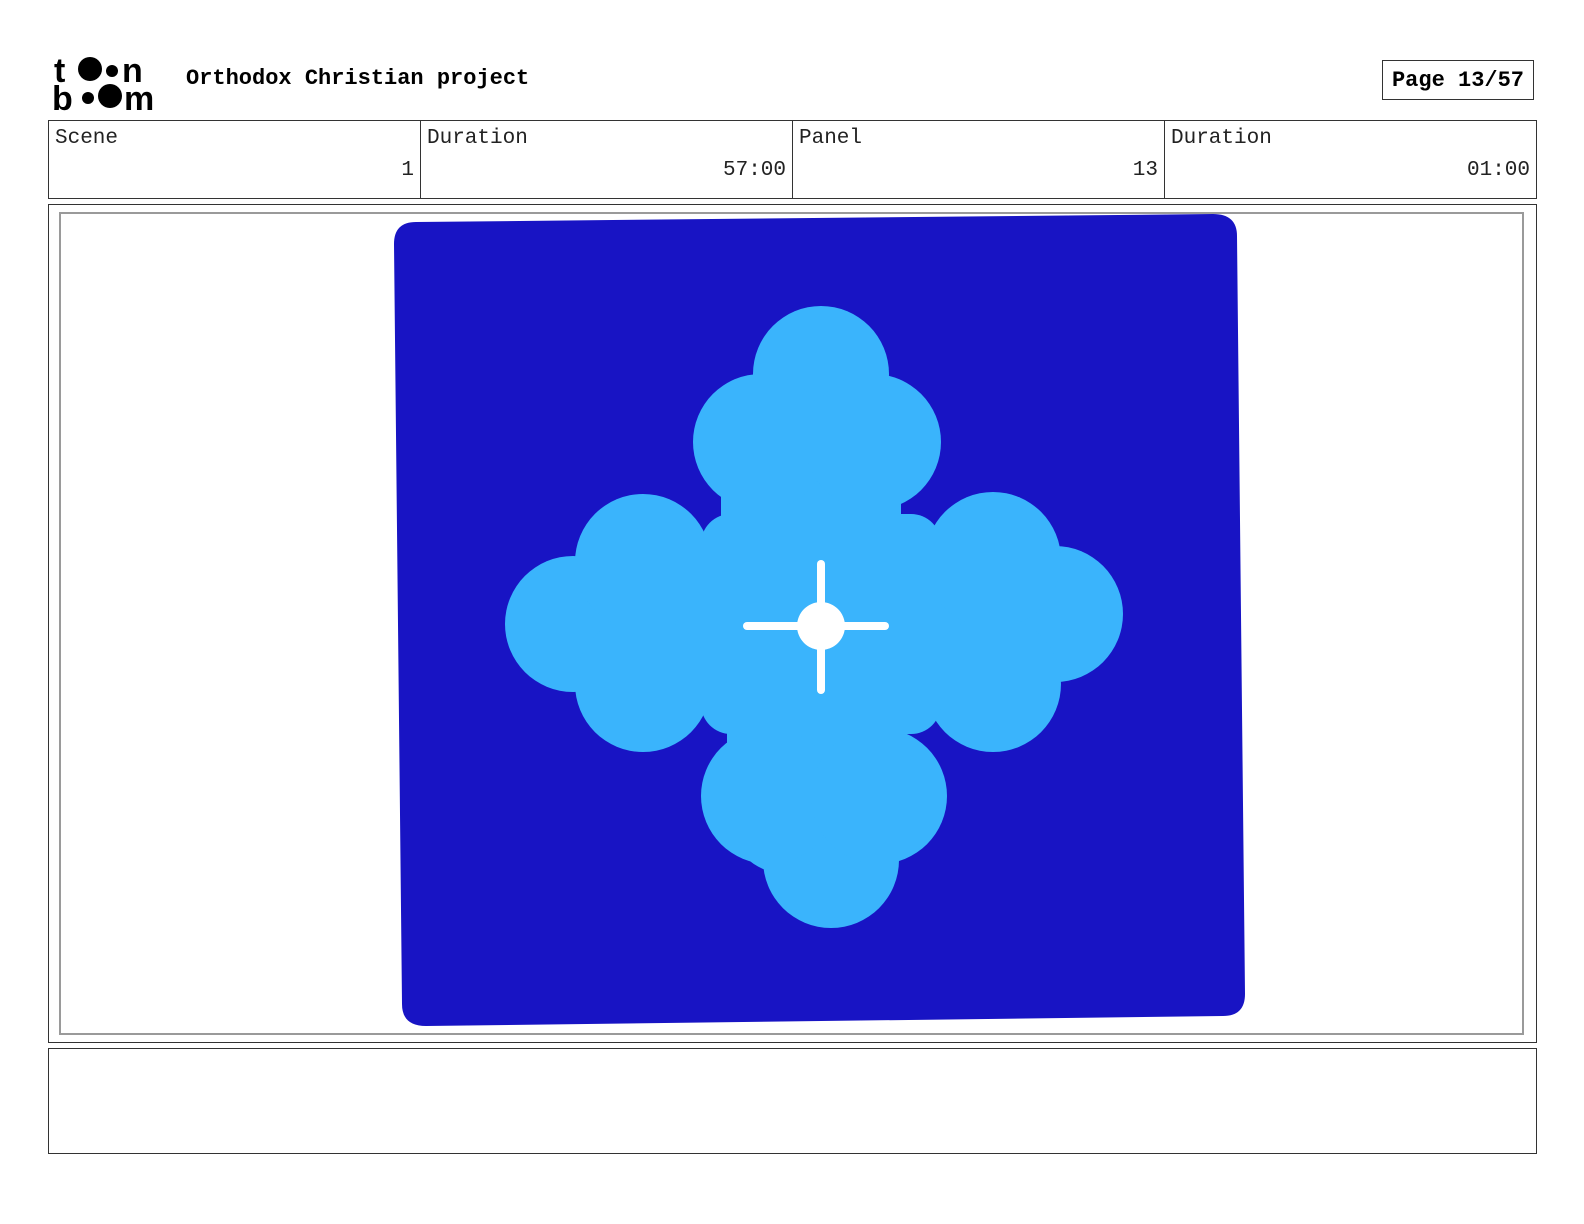 This screenshot has width=1584, height=1224. What do you see at coordinates (1145, 170) in the screenshot?
I see `panel-value: 13` at bounding box center [1145, 170].